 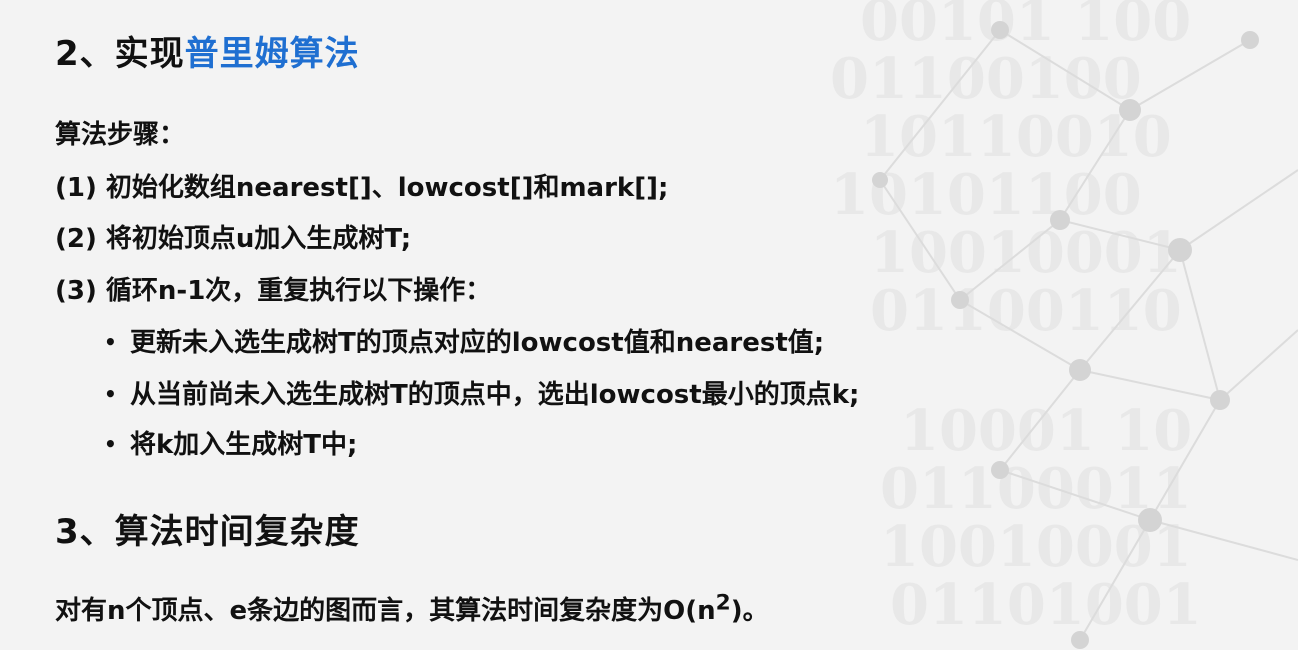 I want to click on step-3: (3) 循环n-1次，重复执行以下操作：, so click(x=273, y=291).